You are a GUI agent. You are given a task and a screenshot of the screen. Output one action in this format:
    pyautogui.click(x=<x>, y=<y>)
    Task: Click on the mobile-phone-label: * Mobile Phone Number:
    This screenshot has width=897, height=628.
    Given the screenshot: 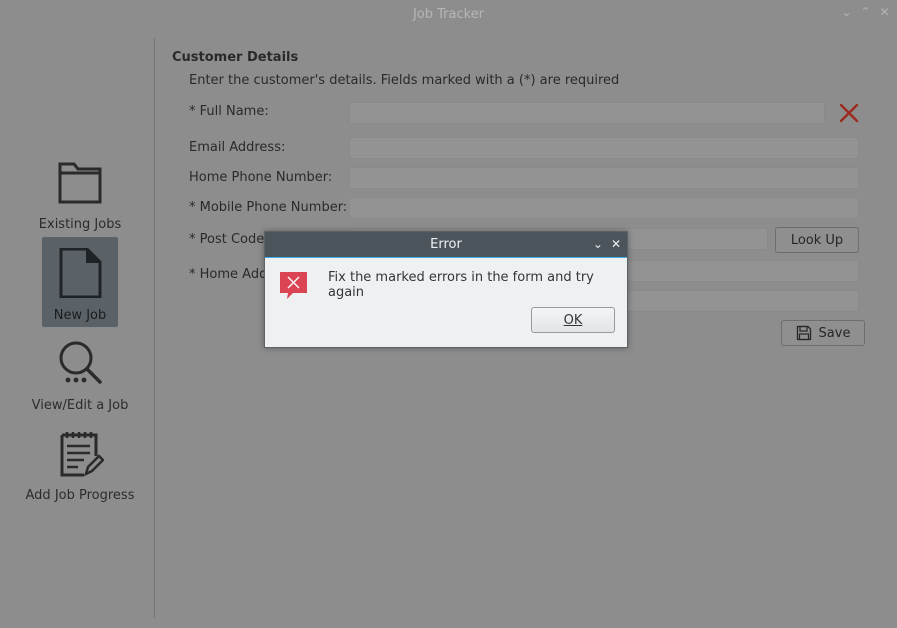 What is the action you would take?
    pyautogui.click(x=268, y=207)
    